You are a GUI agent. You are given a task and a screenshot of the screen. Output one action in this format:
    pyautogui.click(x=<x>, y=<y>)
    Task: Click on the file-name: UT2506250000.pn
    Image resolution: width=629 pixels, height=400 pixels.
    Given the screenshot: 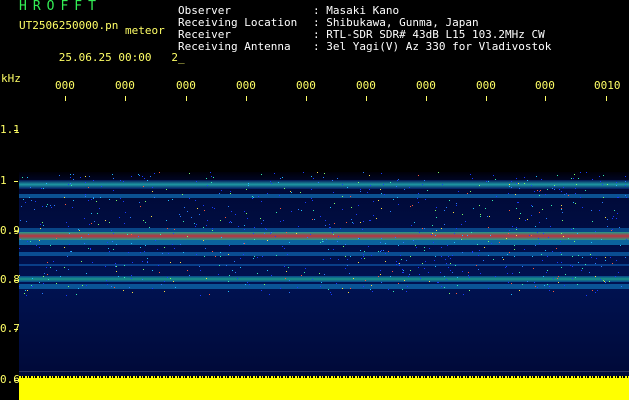 What is the action you would take?
    pyautogui.click(x=69, y=25)
    